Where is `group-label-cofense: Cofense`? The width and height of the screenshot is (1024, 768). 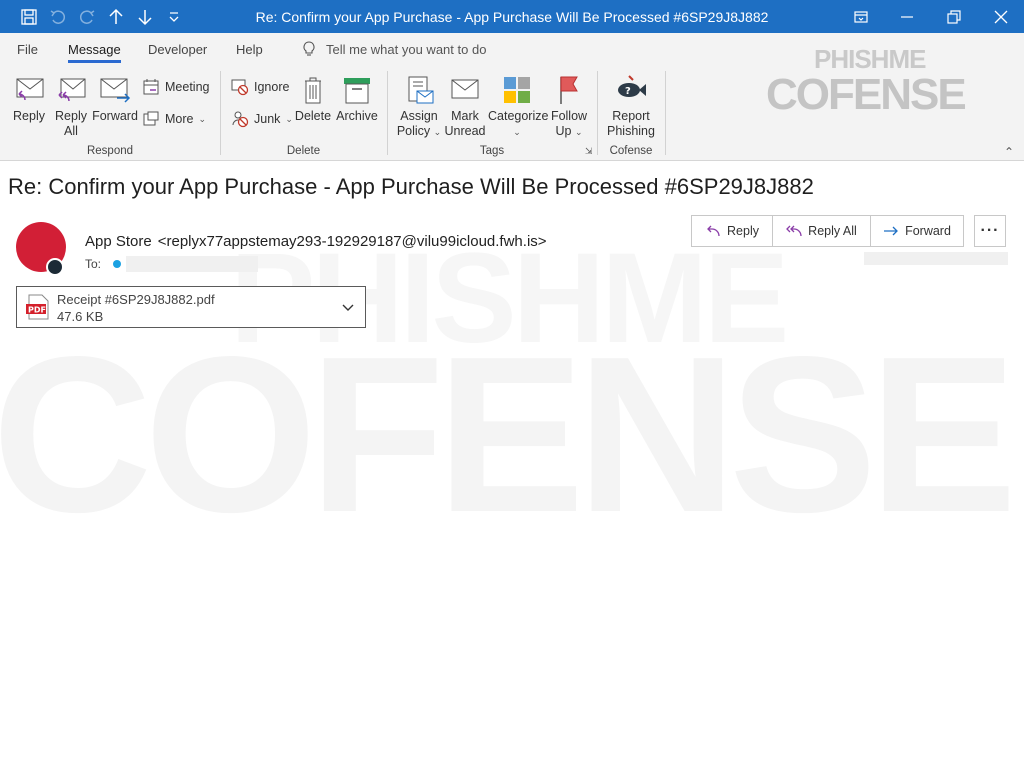
group-label-cofense: Cofense is located at coordinates (631, 151).